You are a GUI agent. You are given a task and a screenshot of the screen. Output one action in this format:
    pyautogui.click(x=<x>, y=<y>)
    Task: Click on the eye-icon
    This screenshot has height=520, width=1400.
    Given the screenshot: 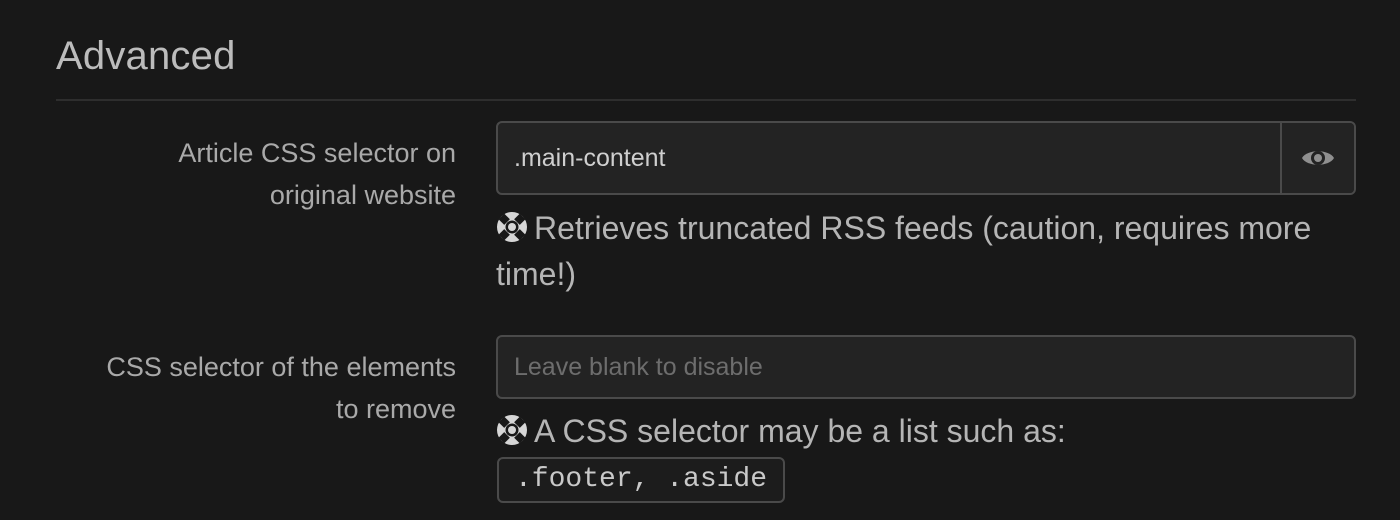 What is the action you would take?
    pyautogui.click(x=1318, y=158)
    